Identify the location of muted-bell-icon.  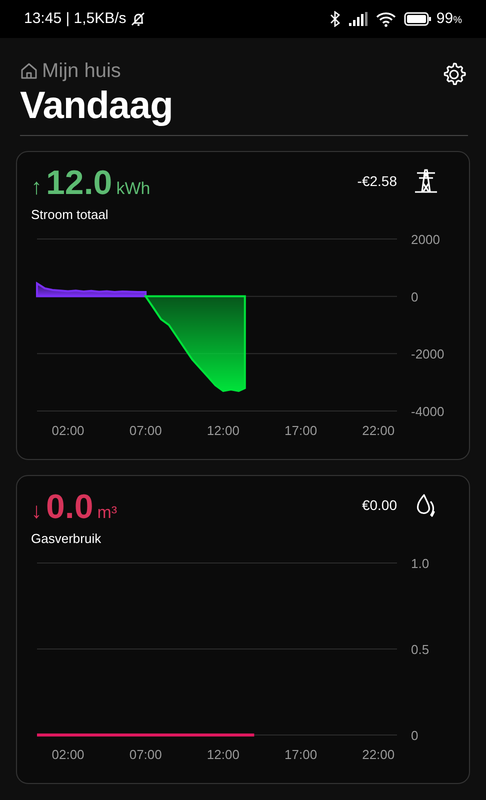
(138, 19).